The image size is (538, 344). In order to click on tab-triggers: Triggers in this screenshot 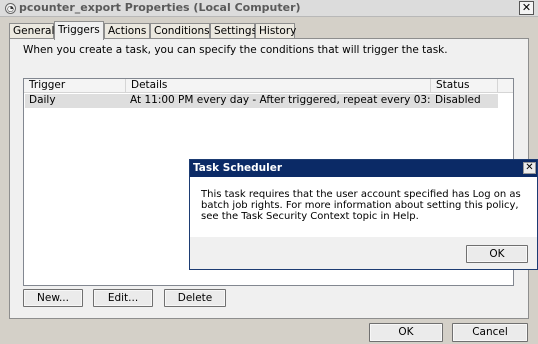, I will do `click(79, 30)`.